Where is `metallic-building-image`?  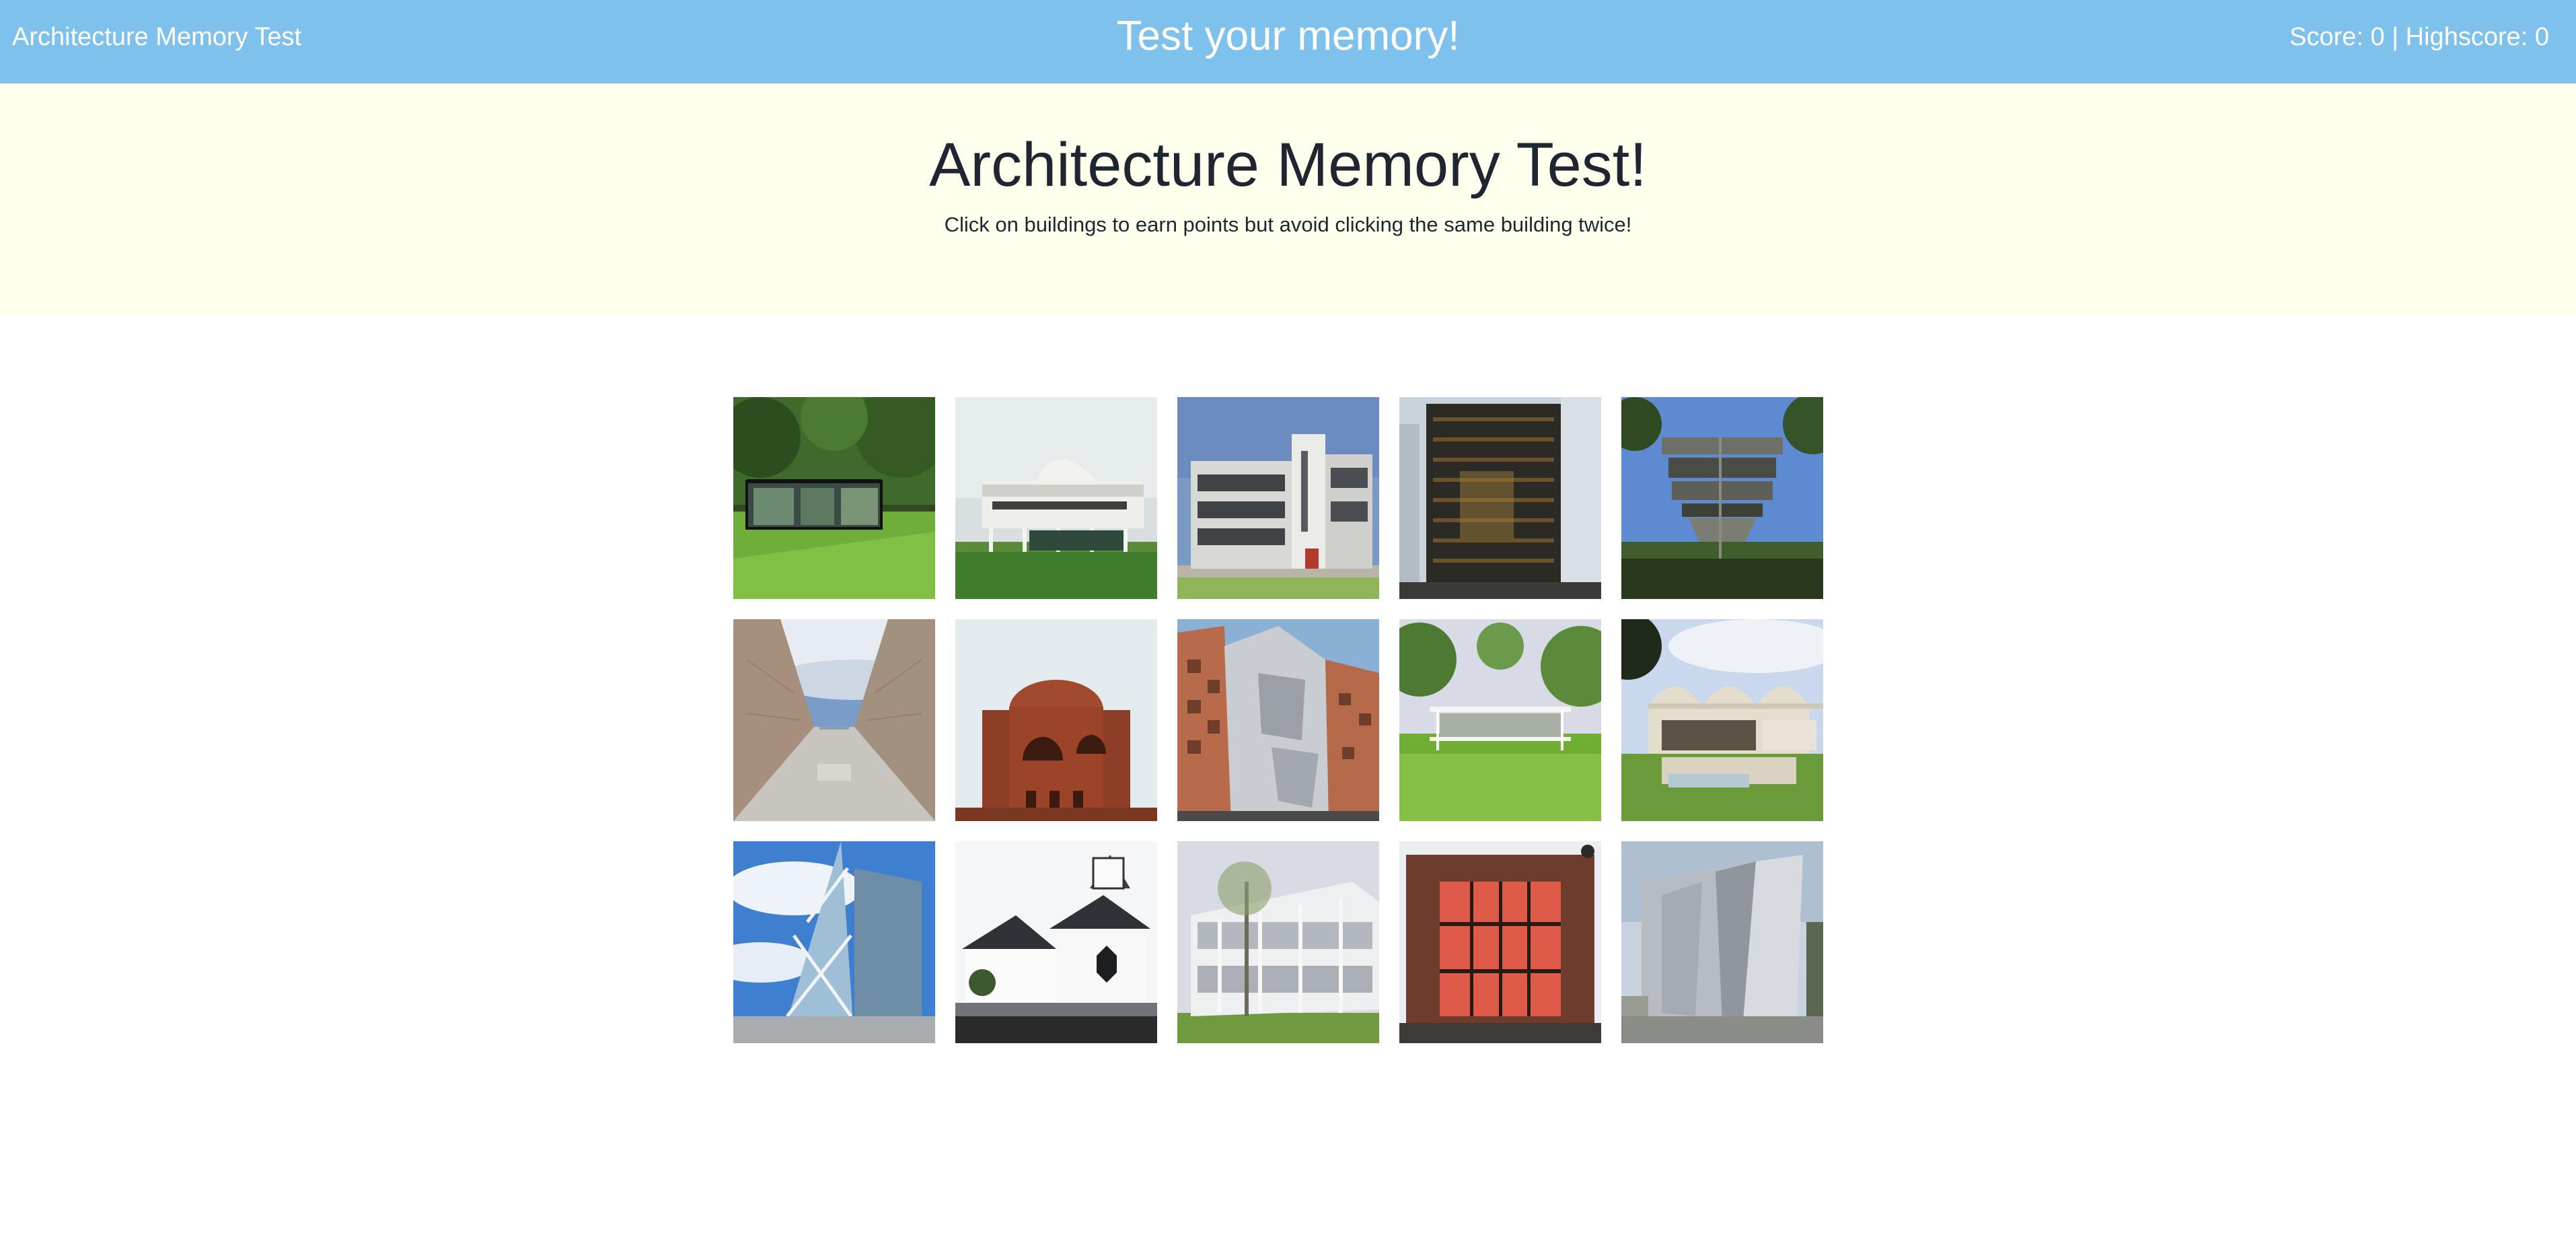
metallic-building-image is located at coordinates (1722, 942).